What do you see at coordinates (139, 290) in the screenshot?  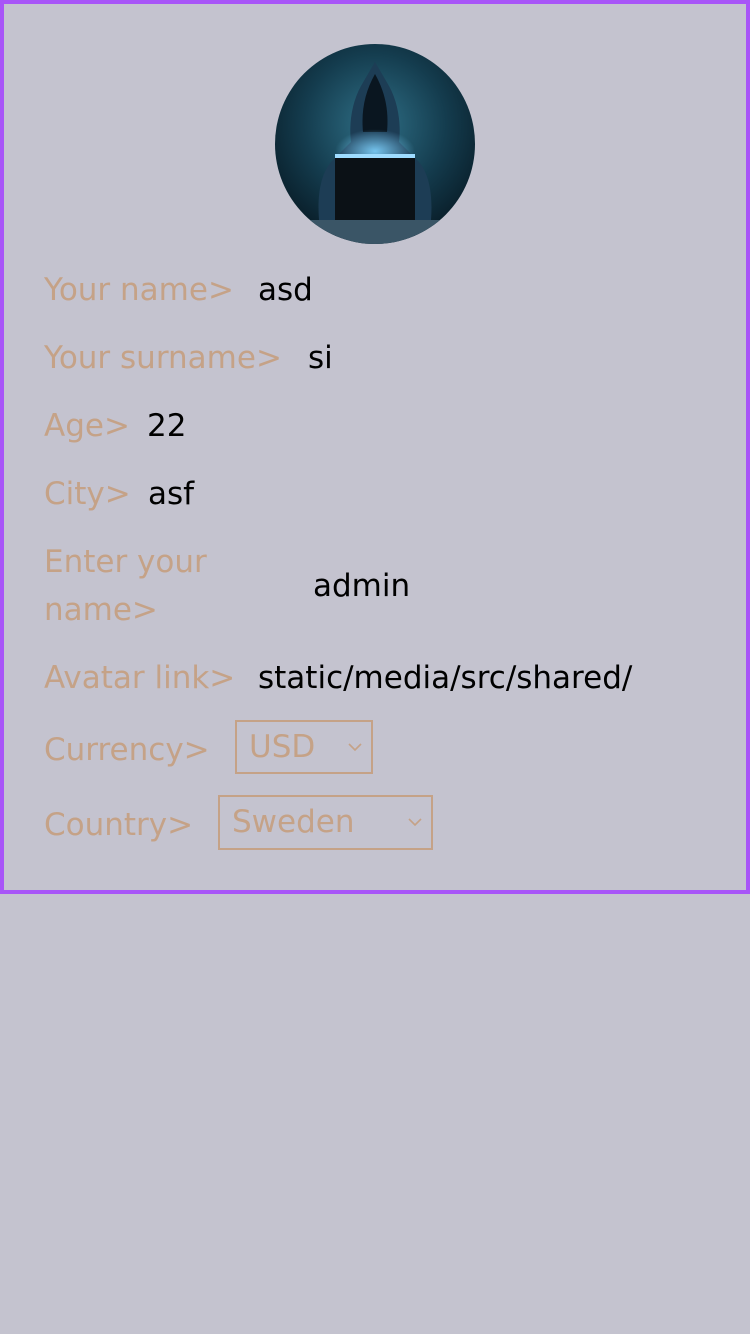 I see `name-label: Your name>` at bounding box center [139, 290].